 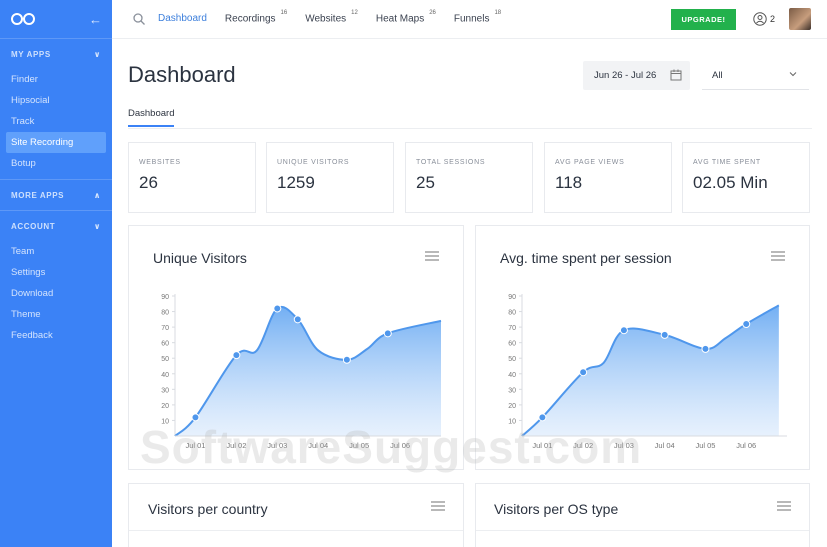 What do you see at coordinates (56, 195) in the screenshot?
I see `sidebar-section-more-apps: MORE APPS ∧` at bounding box center [56, 195].